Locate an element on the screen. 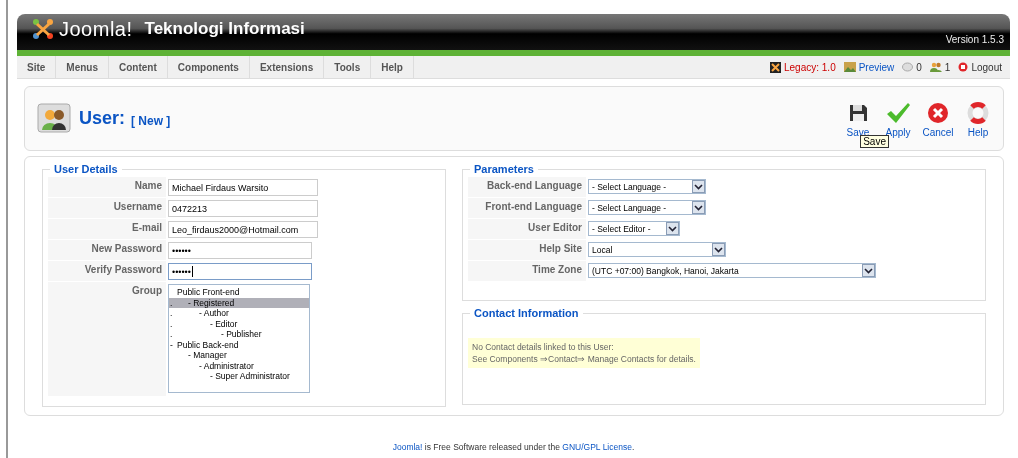 The width and height of the screenshot is (1018, 458). group-option: . - Publisher is located at coordinates (239, 334).